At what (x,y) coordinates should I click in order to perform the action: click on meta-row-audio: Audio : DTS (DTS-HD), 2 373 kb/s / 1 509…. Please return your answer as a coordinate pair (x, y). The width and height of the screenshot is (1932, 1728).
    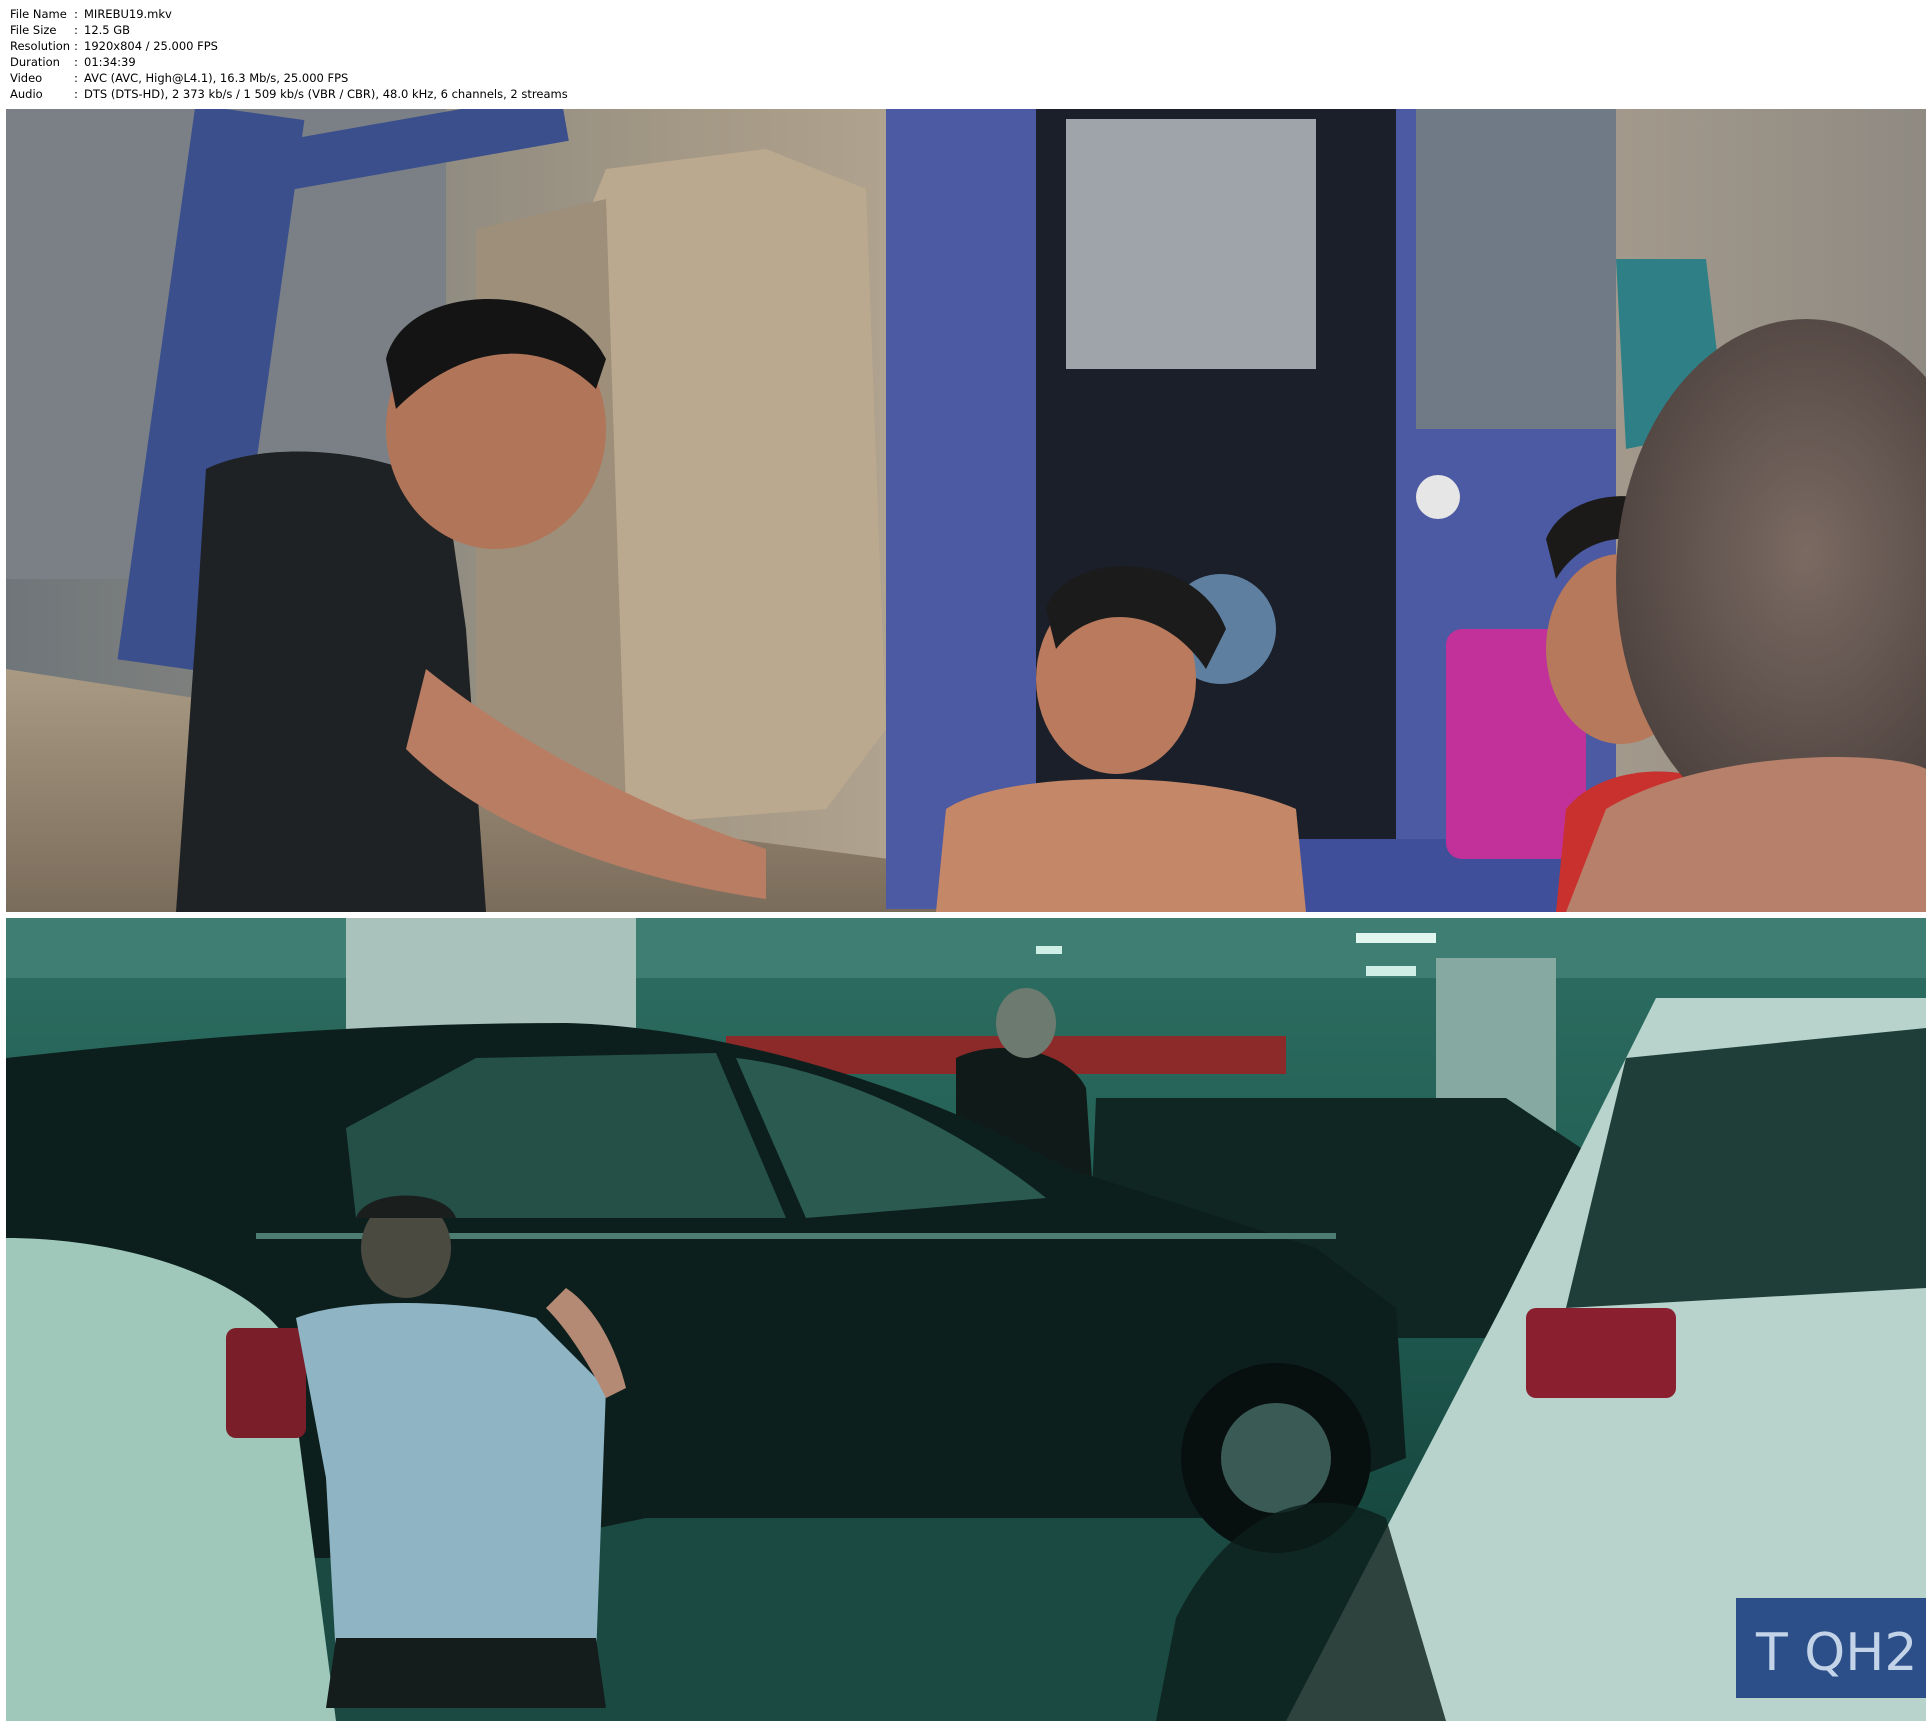
    Looking at the image, I should click on (289, 94).